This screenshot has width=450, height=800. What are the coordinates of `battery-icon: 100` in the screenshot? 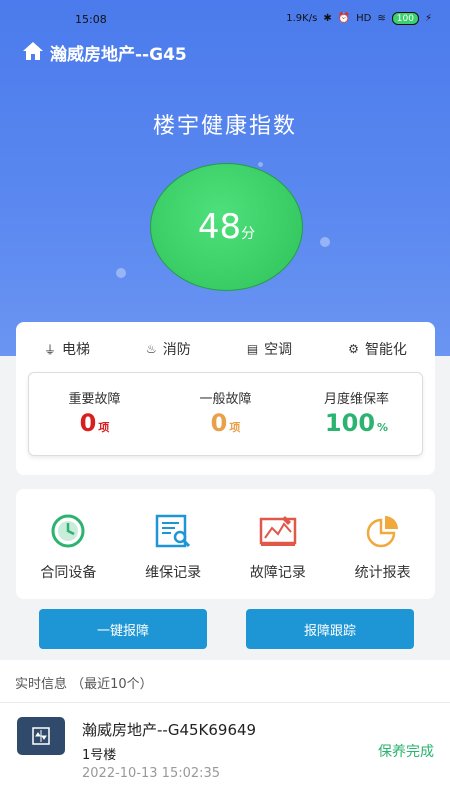 It's located at (405, 18).